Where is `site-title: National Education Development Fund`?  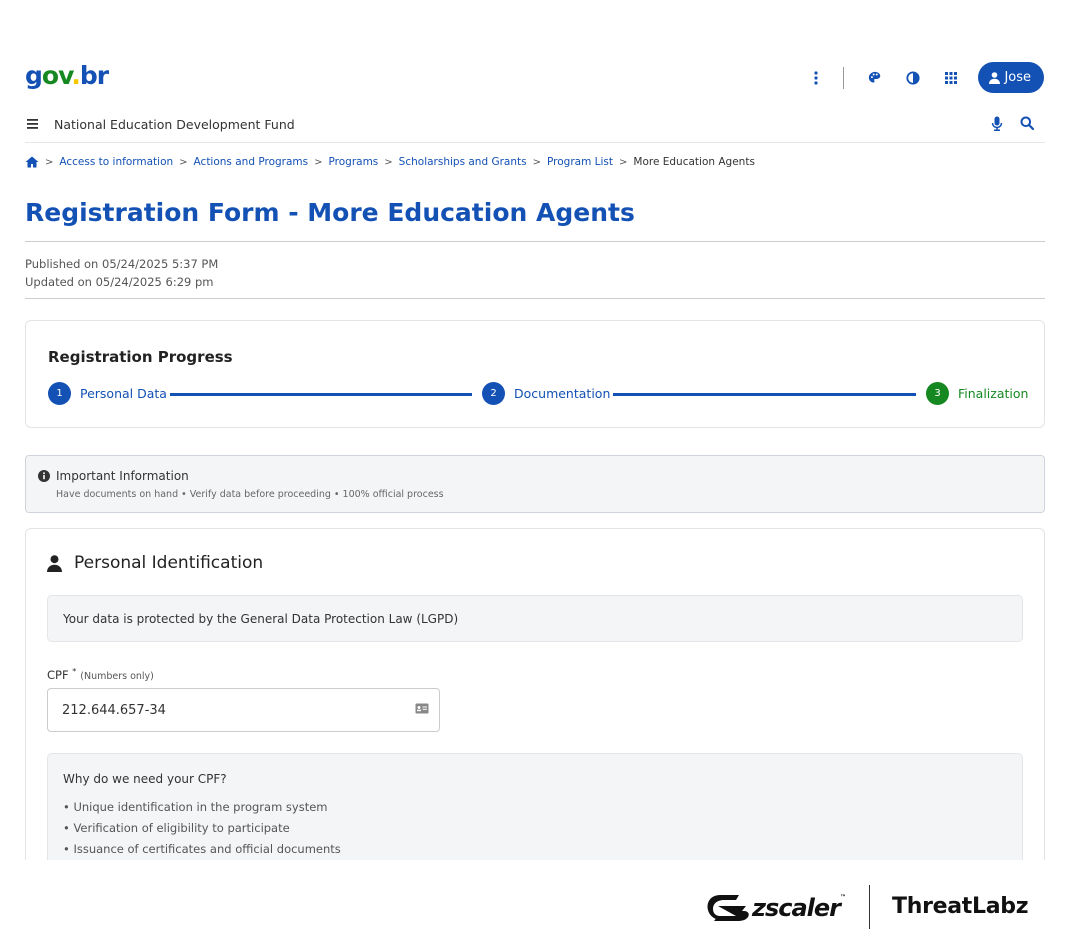
site-title: National Education Development Fund is located at coordinates (174, 124).